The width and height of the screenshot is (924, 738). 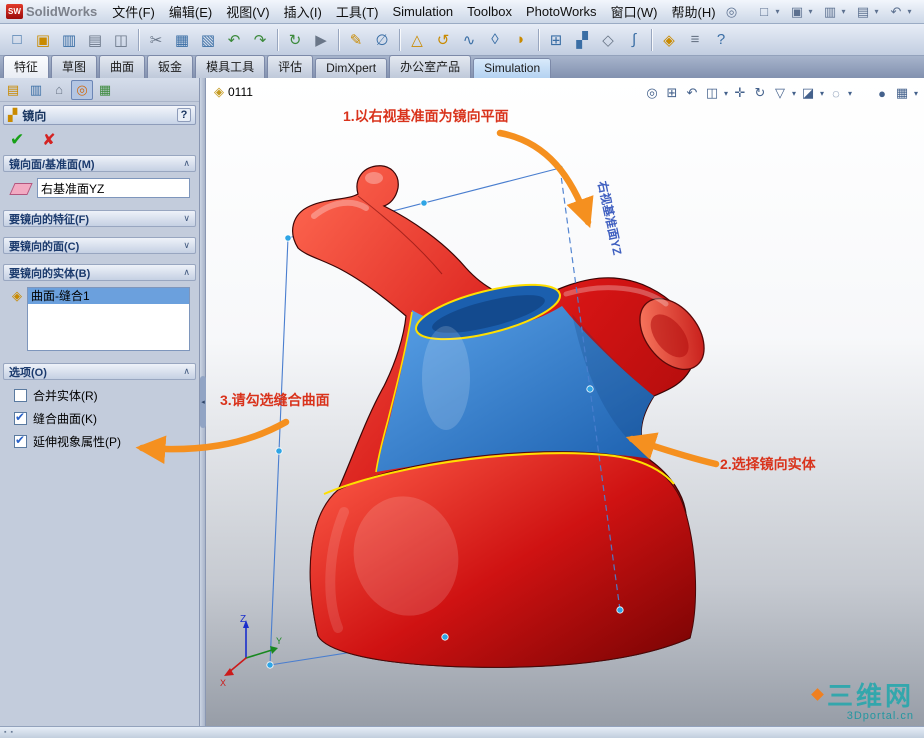 What do you see at coordinates (59, 90) in the screenshot?
I see `configurationmanager-tab-icon: ⌂` at bounding box center [59, 90].